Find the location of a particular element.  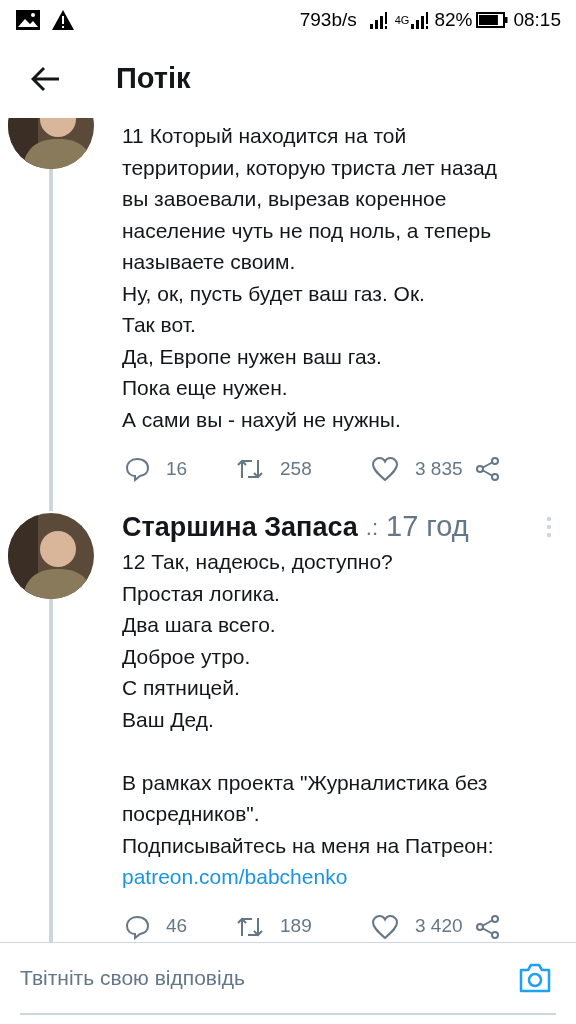

network-type: 4G is located at coordinates (402, 20).